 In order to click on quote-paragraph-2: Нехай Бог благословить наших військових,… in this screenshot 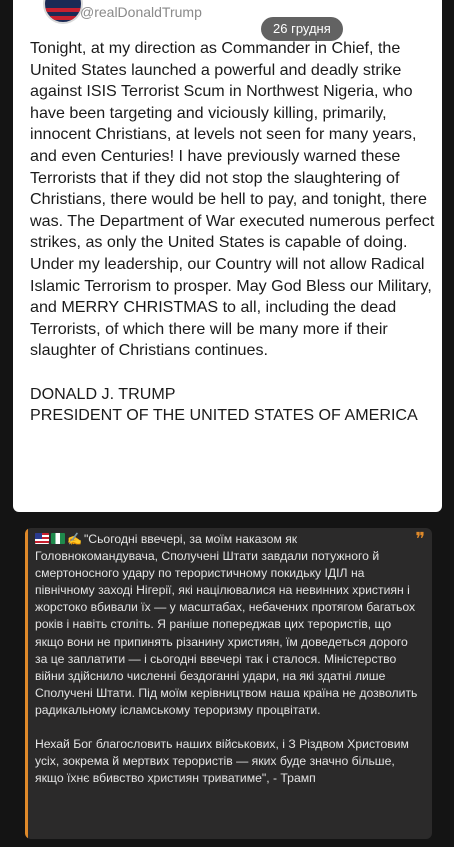, I will do `click(222, 761)`.